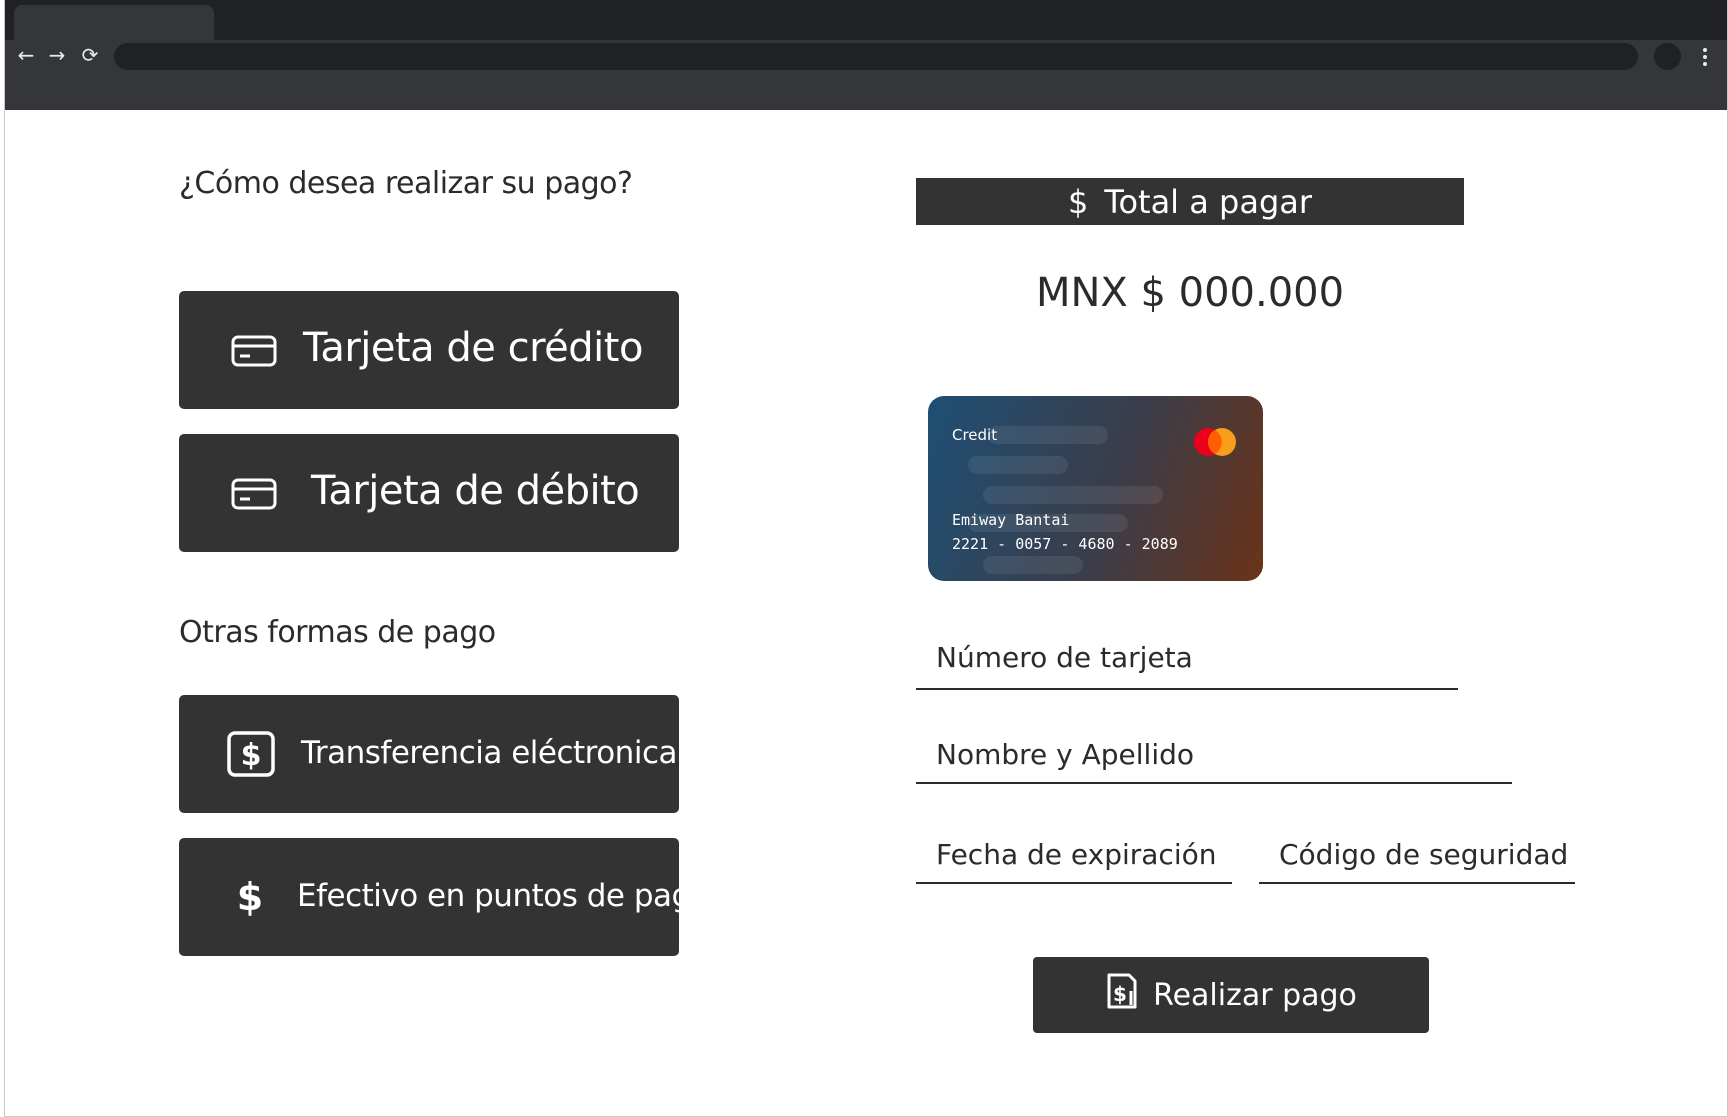 The height and width of the screenshot is (1117, 1728). I want to click on payment-question: ¿Cómo desea realizar su pago?, so click(406, 183).